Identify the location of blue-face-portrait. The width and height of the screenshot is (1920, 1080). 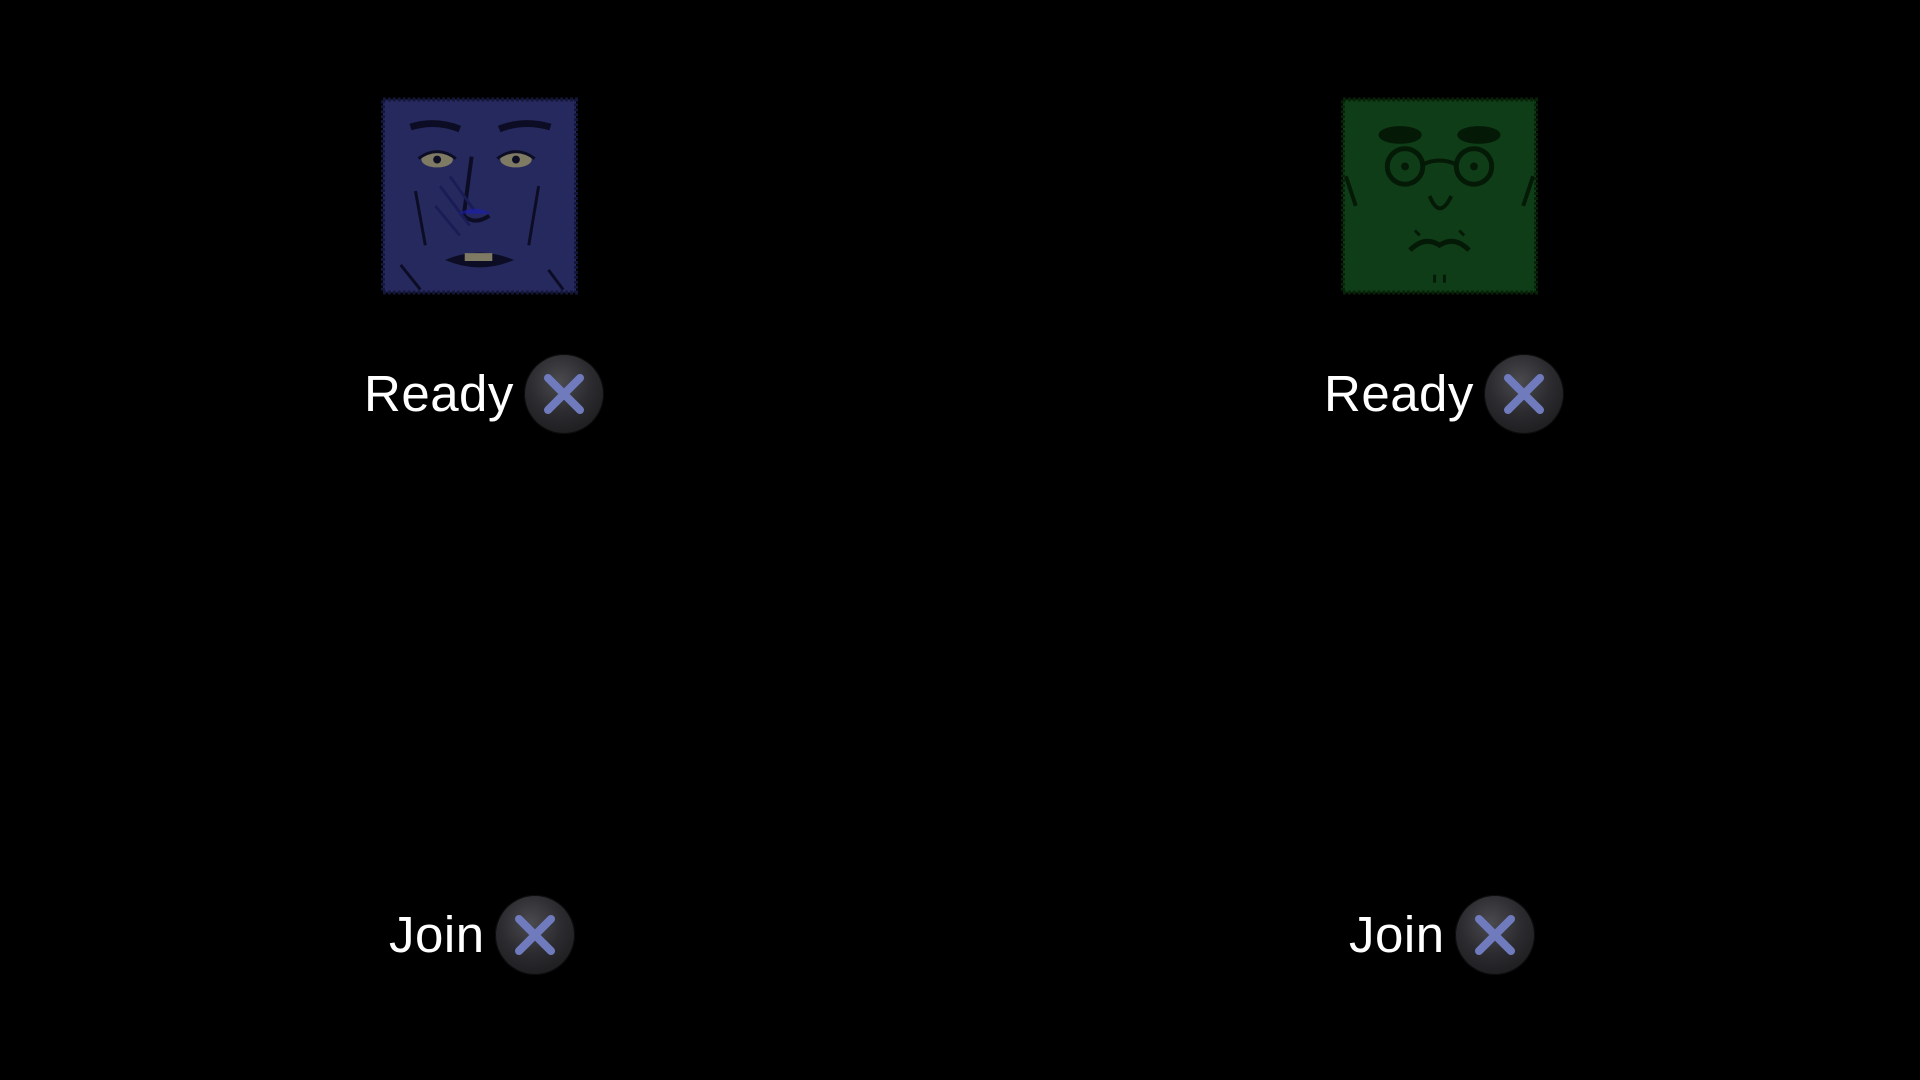
(479, 196).